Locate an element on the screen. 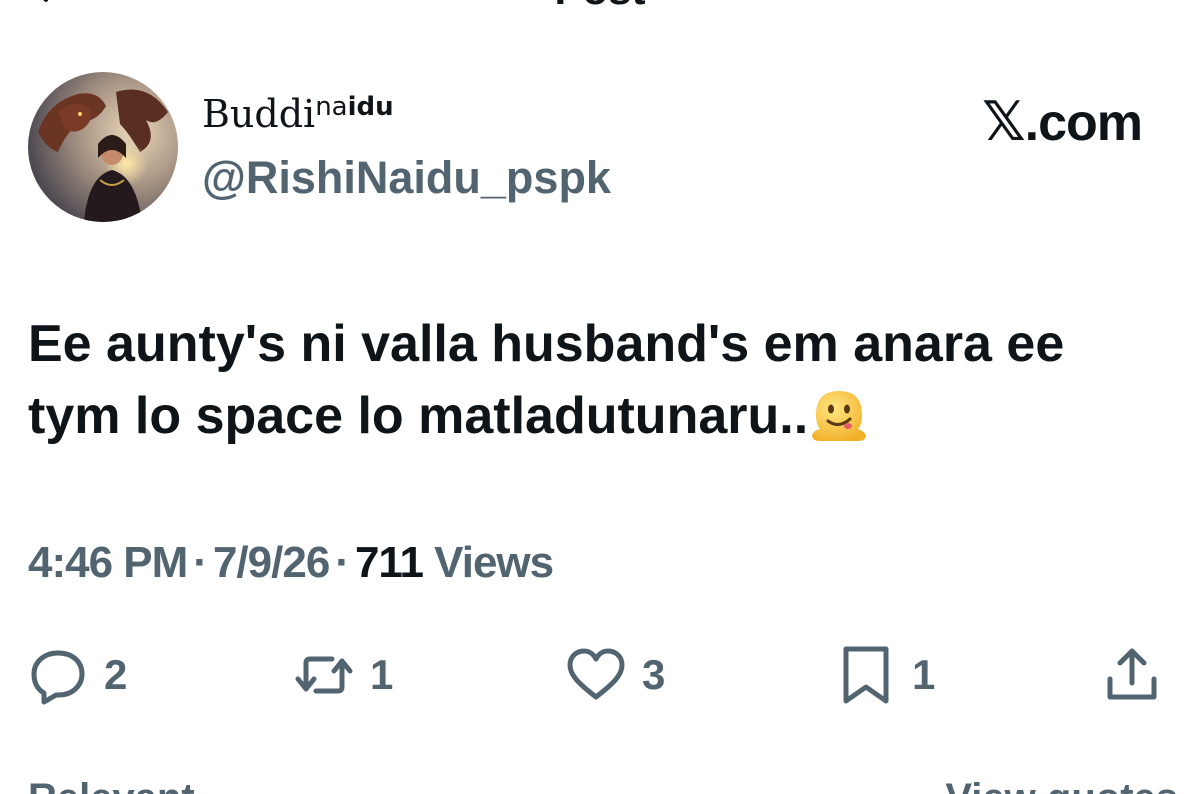 The height and width of the screenshot is (794, 1200). bookmark-icon is located at coordinates (866, 675).